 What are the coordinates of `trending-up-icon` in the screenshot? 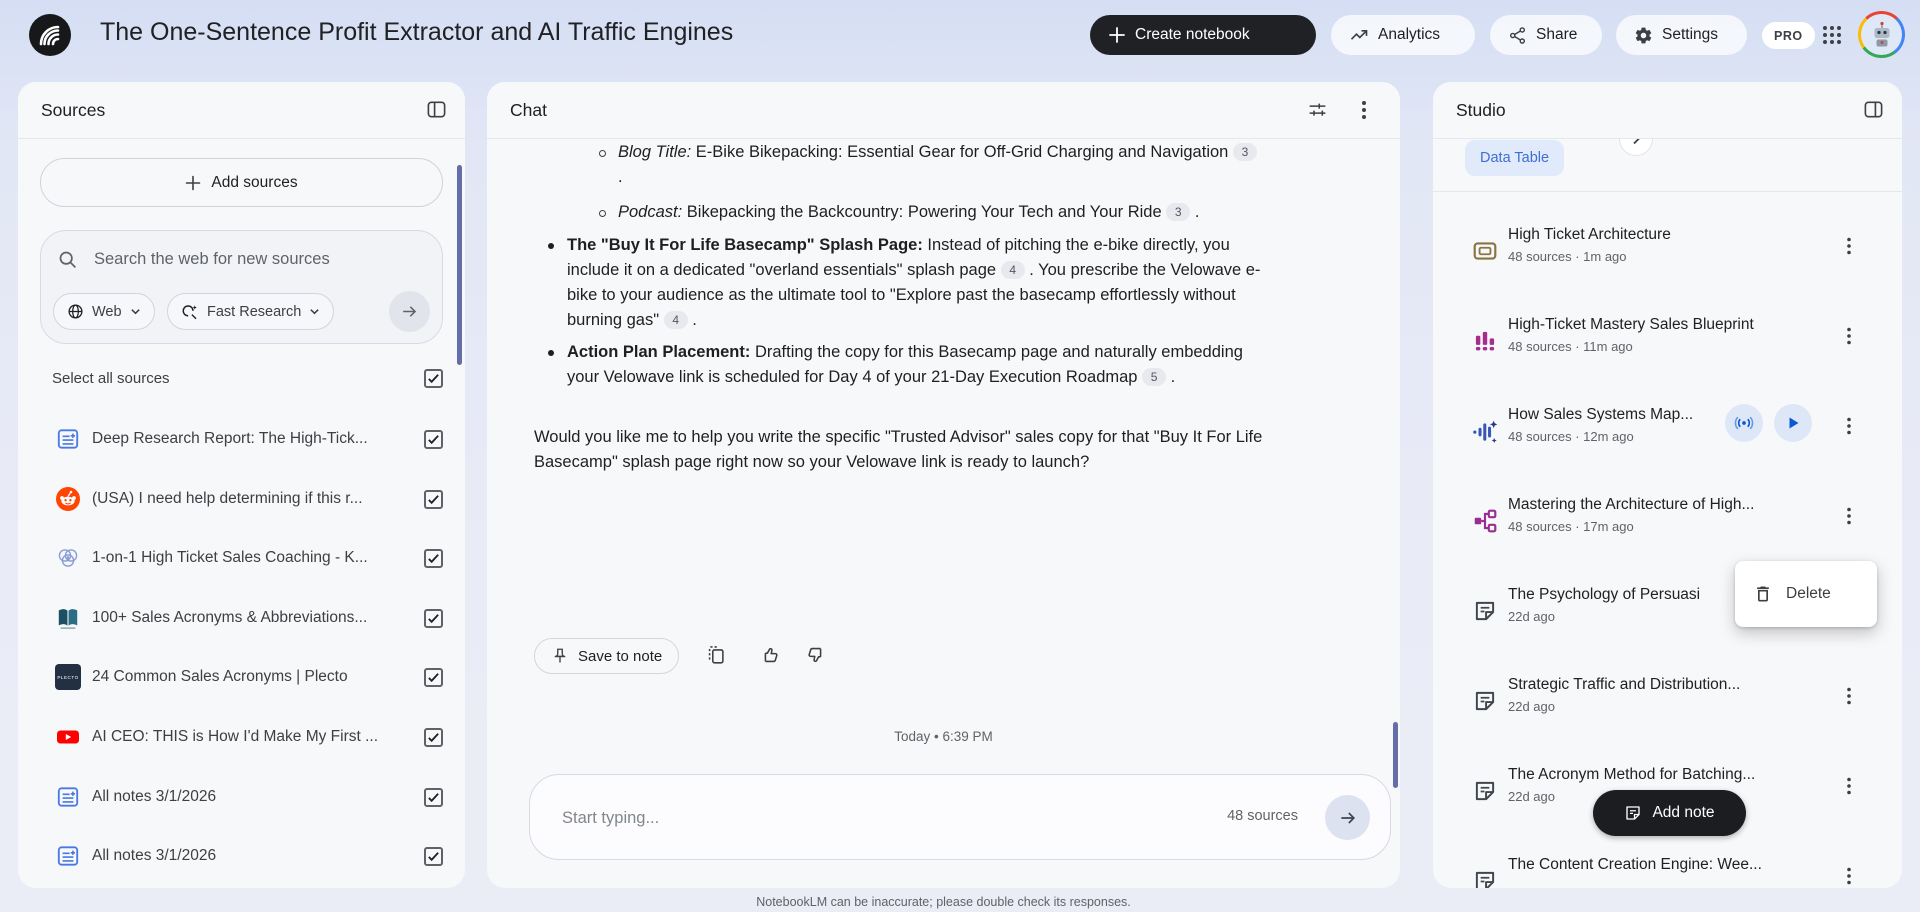 It's located at (1359, 35).